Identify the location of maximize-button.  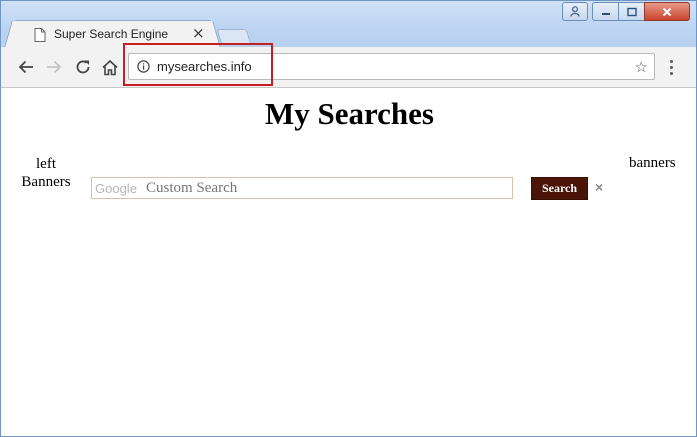
(631, 11).